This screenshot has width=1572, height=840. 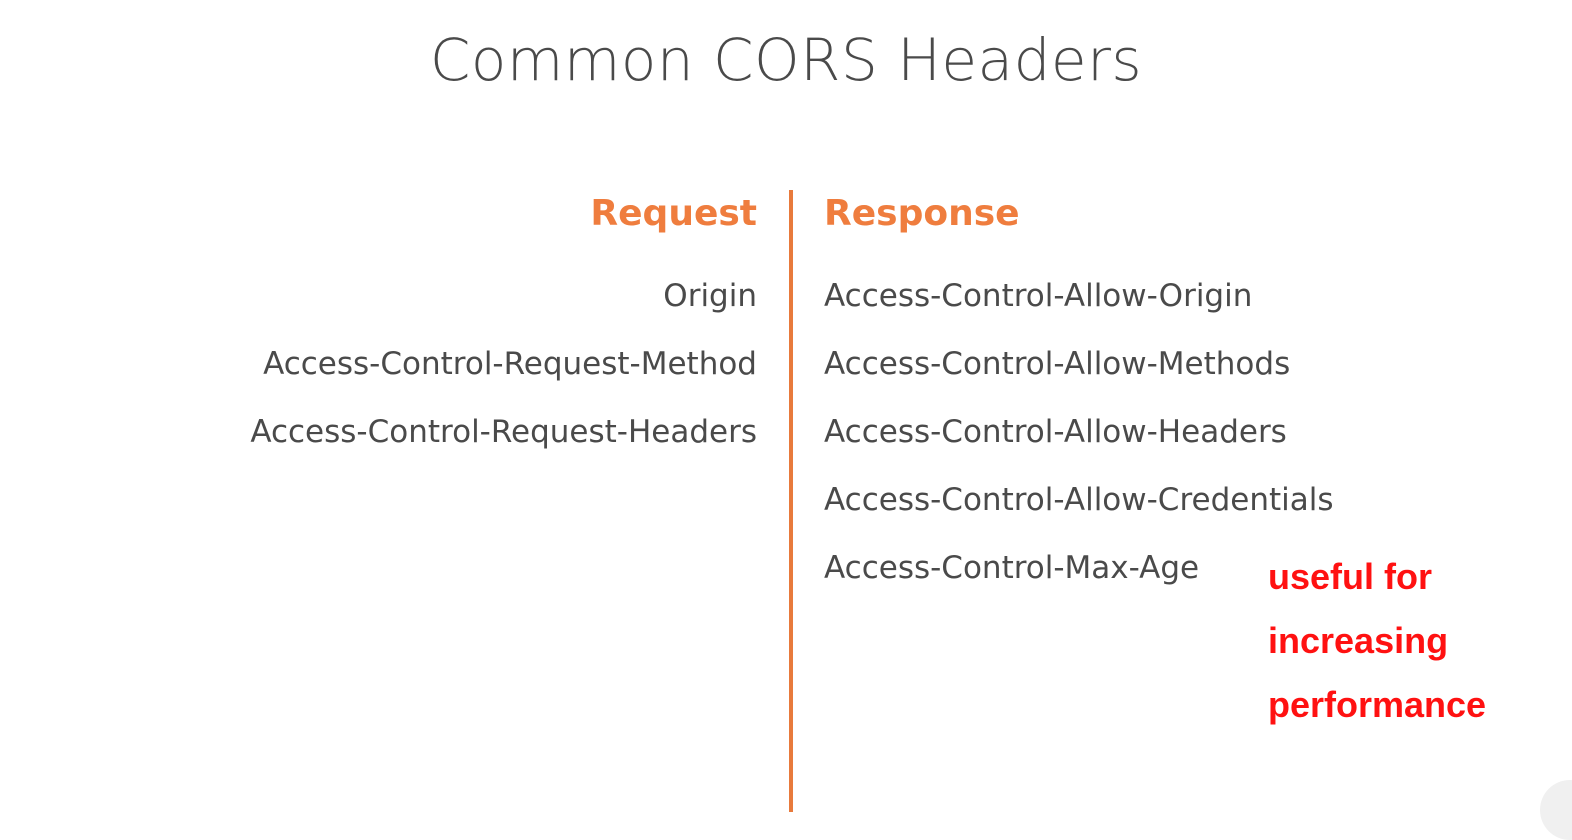 I want to click on column-divider, so click(x=791, y=501).